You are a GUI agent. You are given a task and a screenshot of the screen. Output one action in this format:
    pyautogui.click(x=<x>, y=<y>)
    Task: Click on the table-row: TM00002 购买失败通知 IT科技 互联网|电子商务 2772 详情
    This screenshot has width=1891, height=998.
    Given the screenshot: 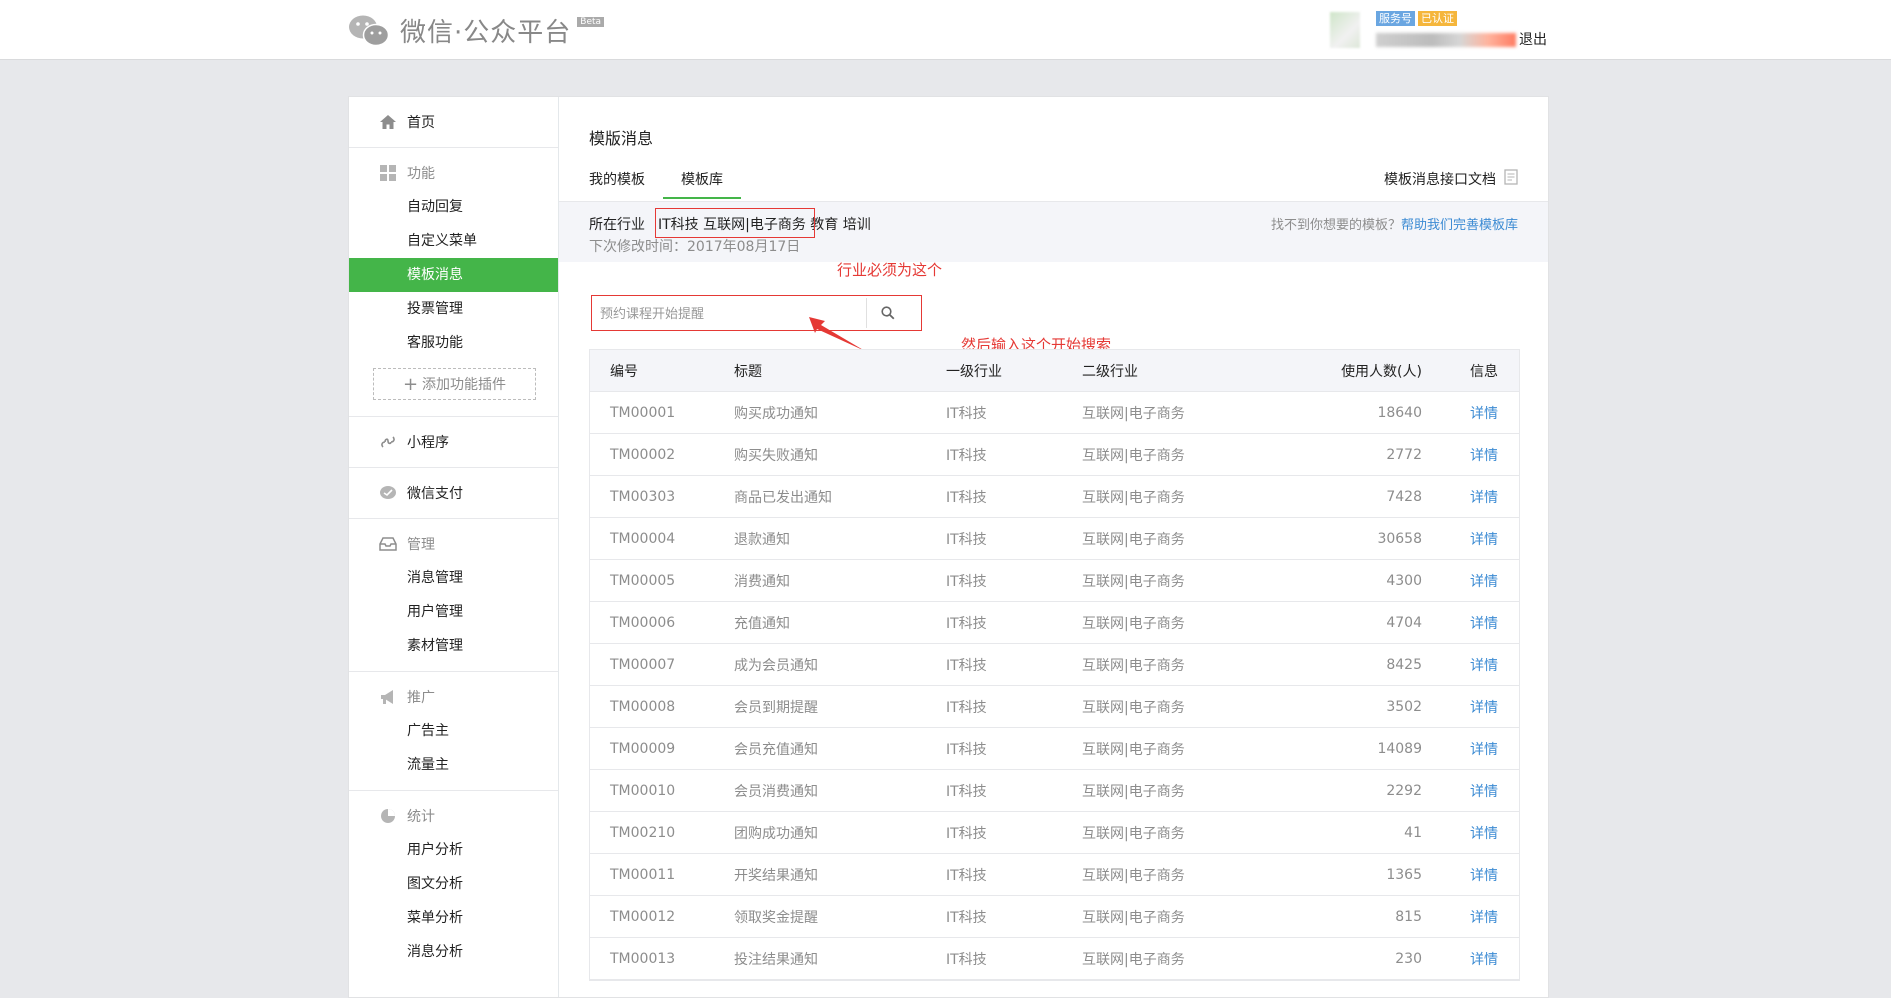 What is the action you would take?
    pyautogui.click(x=1054, y=455)
    